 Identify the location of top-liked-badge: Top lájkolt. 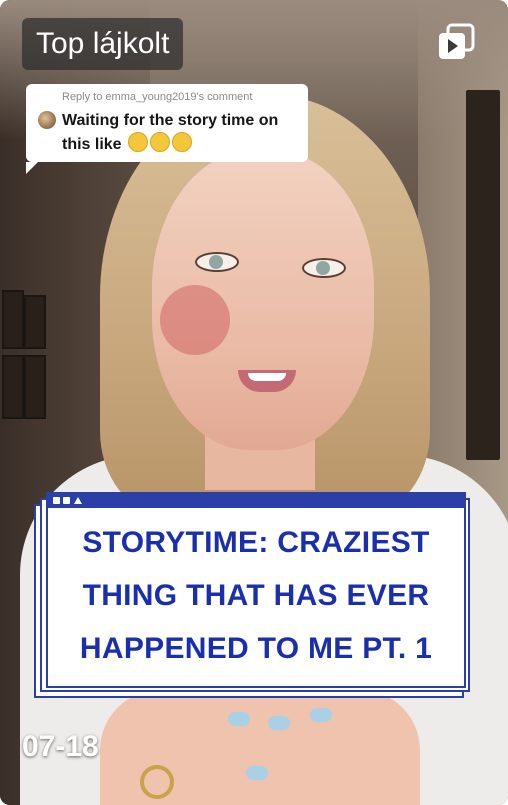
(103, 44).